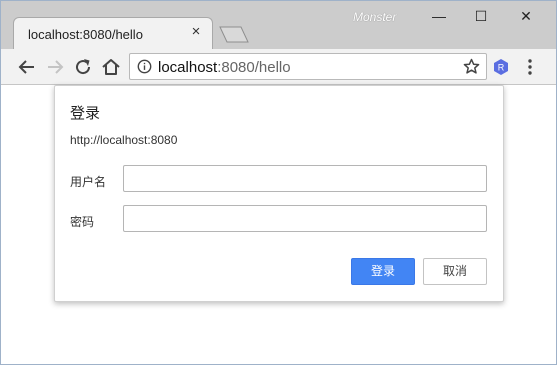 The width and height of the screenshot is (557, 365). I want to click on extension-letter: R, so click(501, 68).